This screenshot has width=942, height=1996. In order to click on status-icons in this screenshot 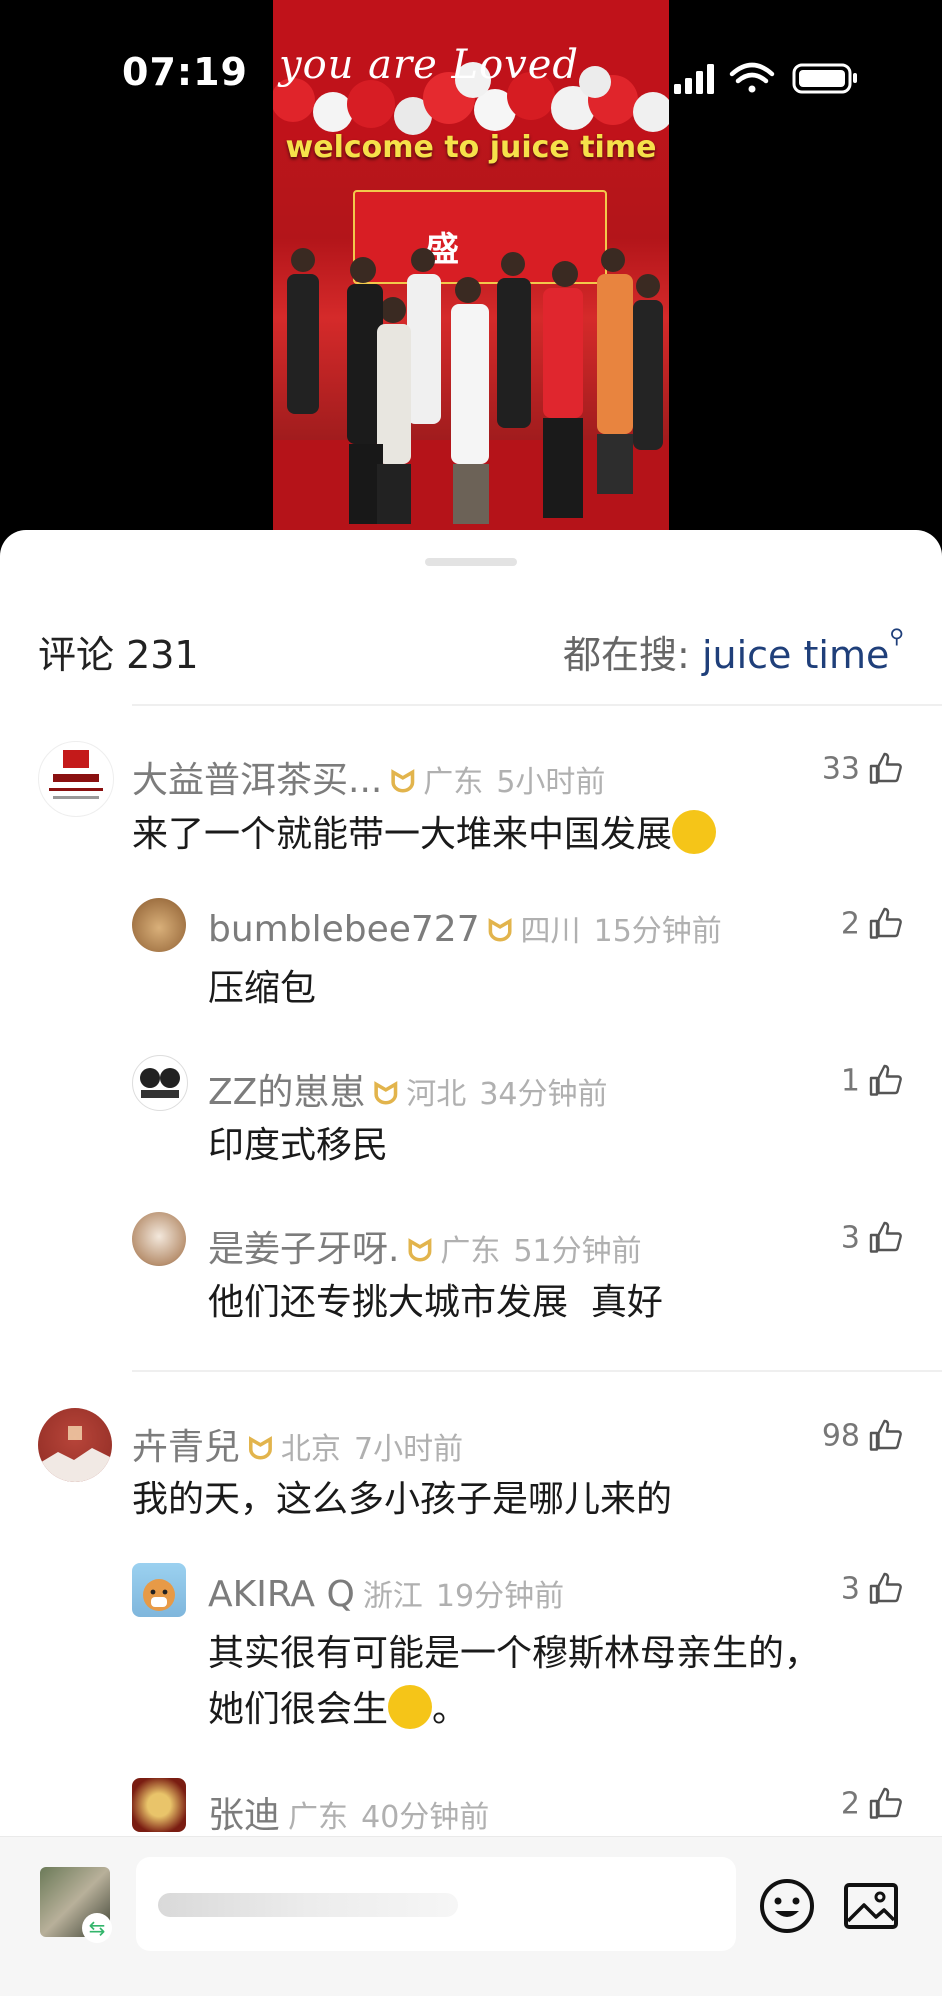, I will do `click(765, 78)`.